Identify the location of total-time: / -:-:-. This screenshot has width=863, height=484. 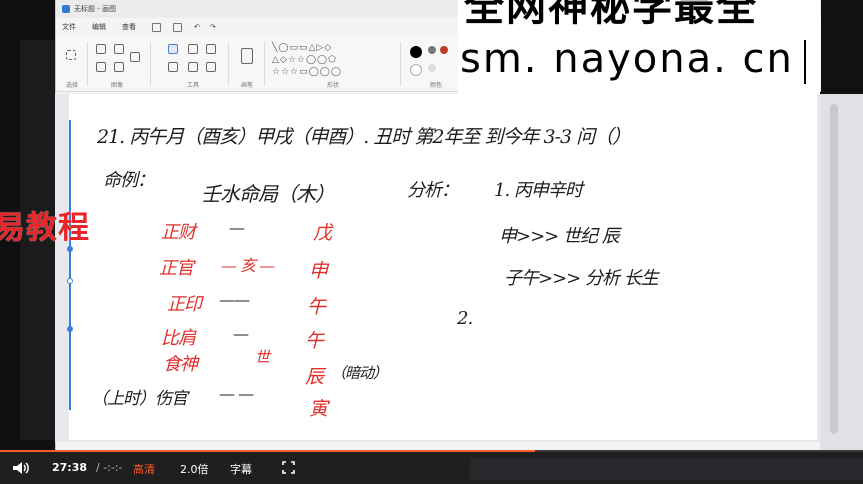
(109, 467).